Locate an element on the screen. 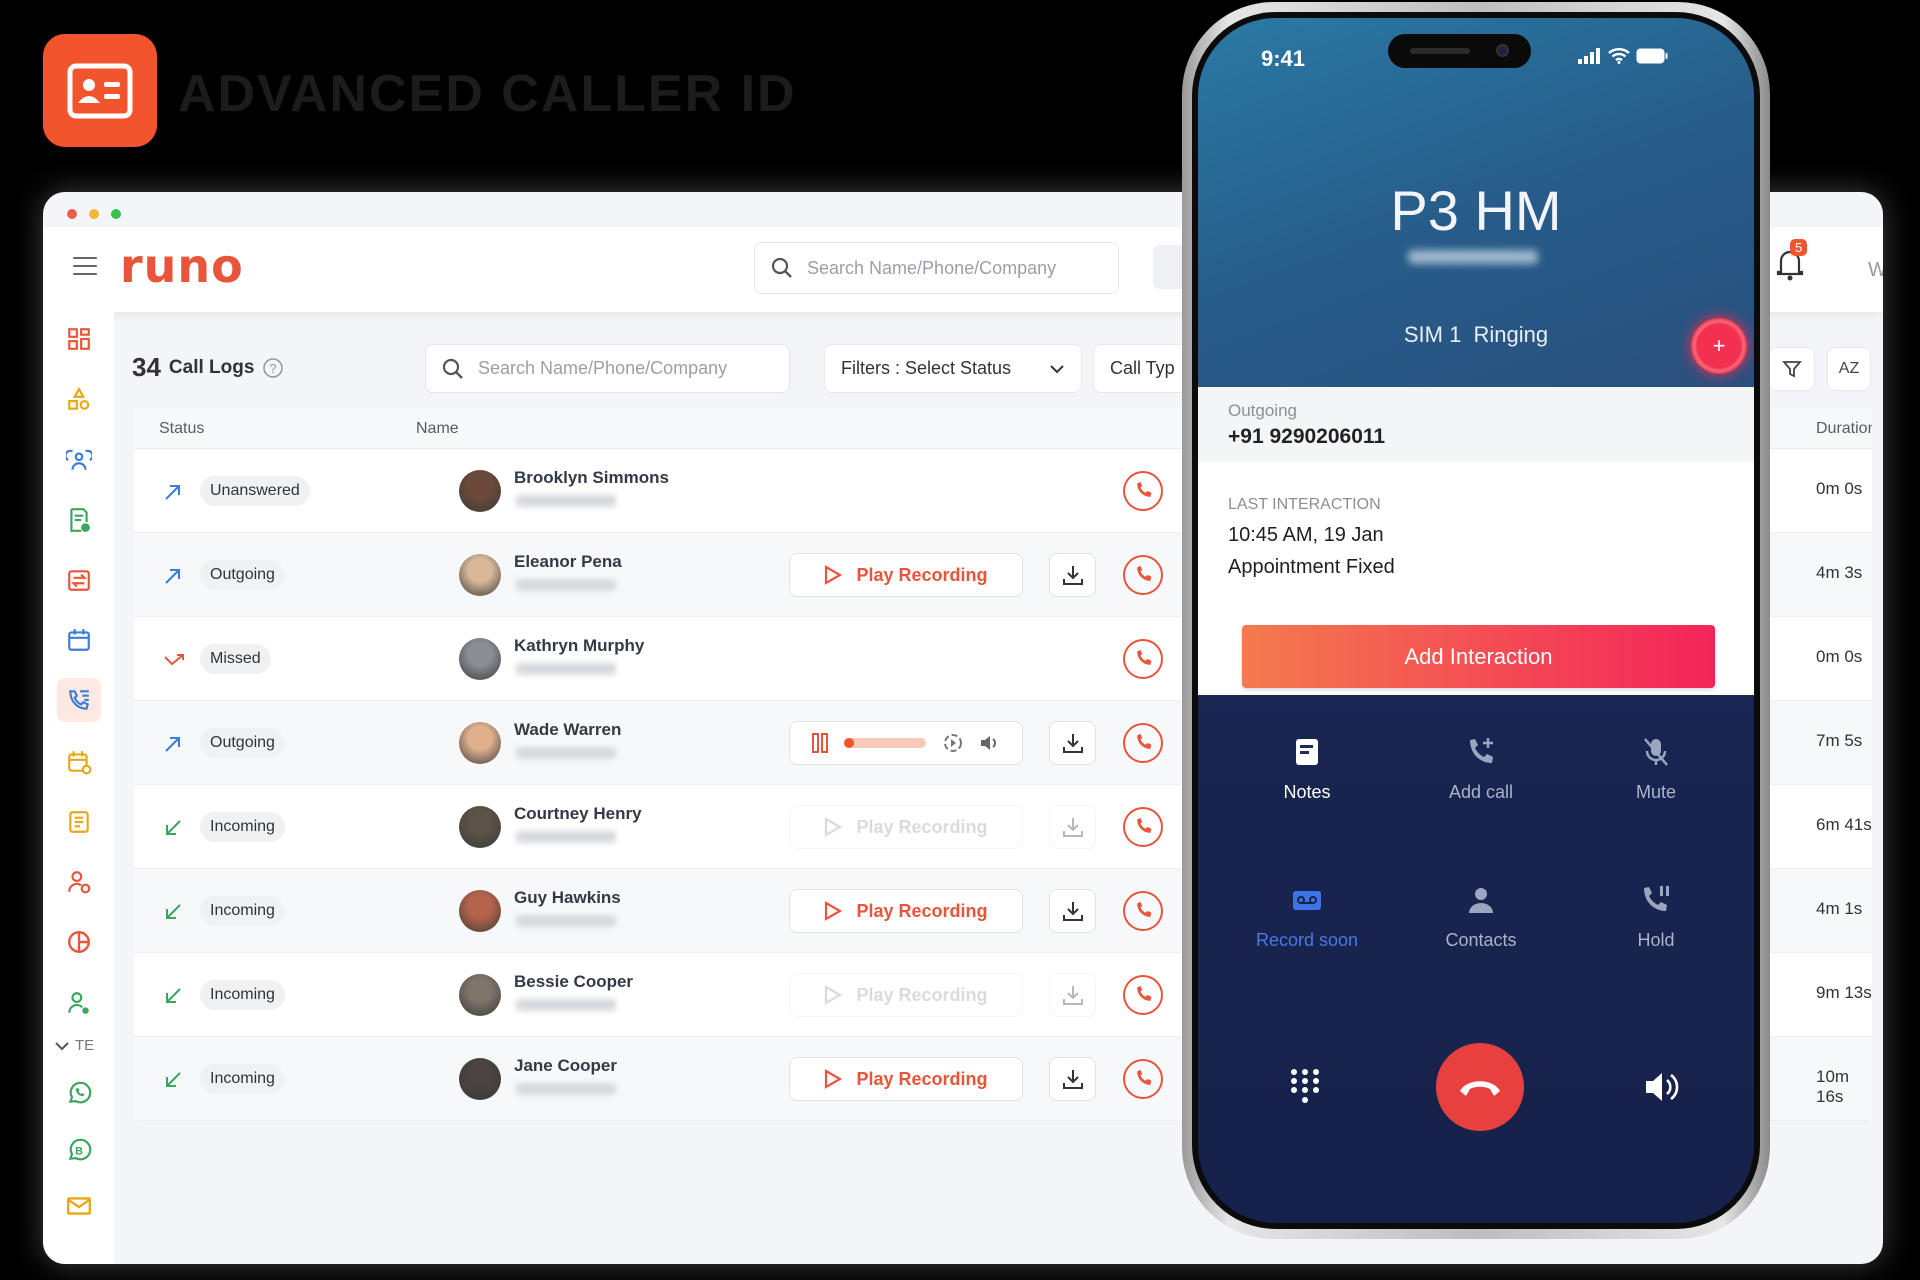  contact-name: Kathryn Murphy is located at coordinates (579, 646).